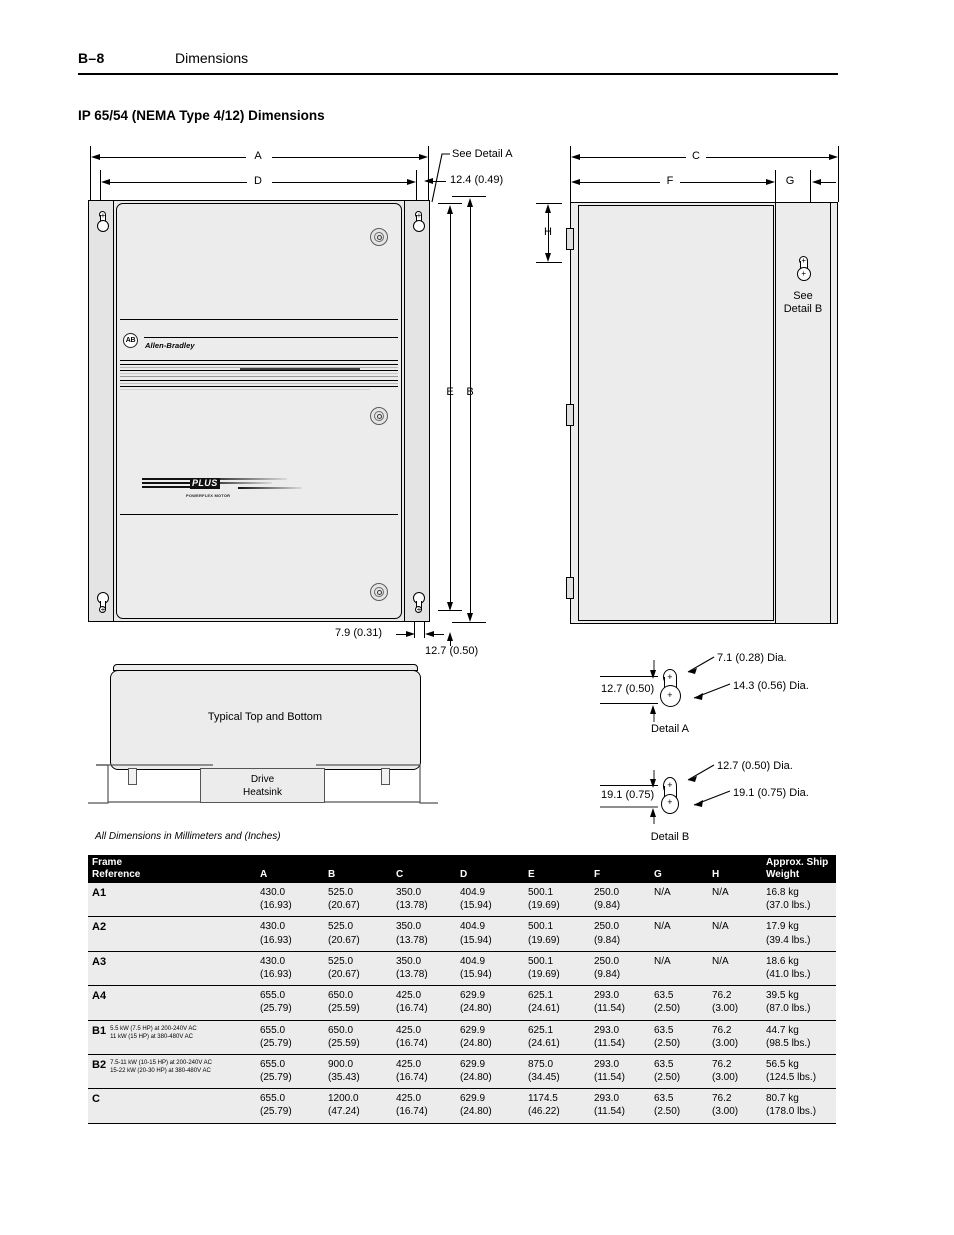 This screenshot has width=954, height=1235. I want to click on ext-line-g-right, so click(810, 186).